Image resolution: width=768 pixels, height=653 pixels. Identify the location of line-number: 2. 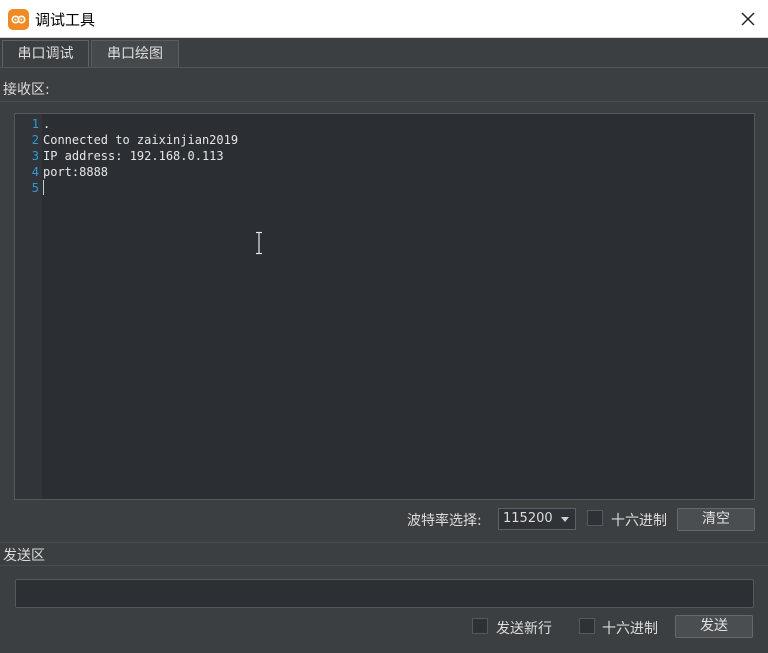
(35, 140).